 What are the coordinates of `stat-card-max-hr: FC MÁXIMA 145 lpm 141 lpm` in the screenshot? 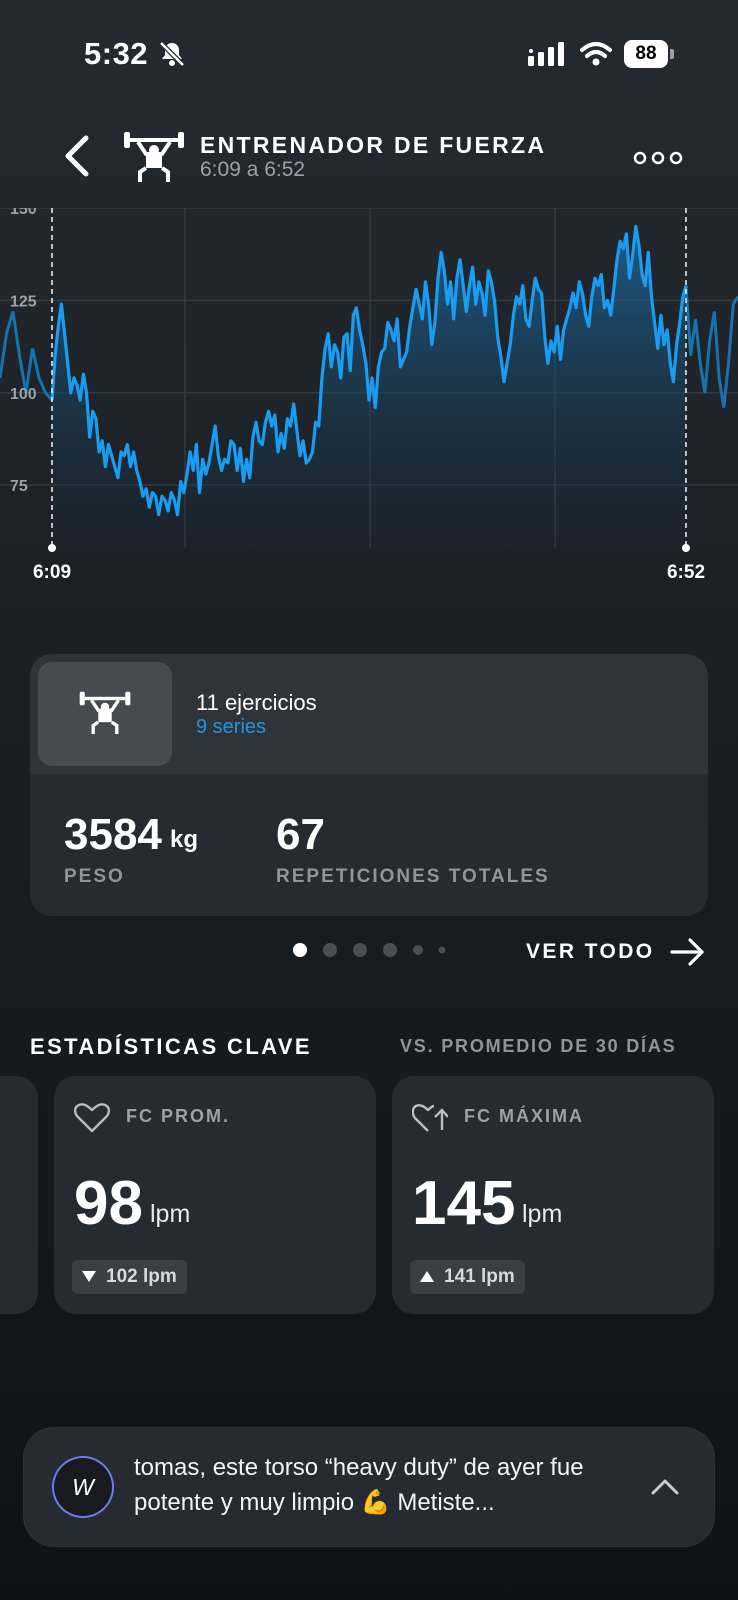 It's located at (553, 1195).